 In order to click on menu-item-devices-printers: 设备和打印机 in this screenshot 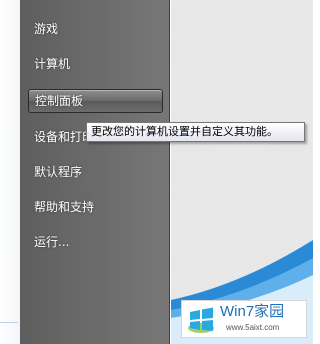, I will do `click(58, 137)`.